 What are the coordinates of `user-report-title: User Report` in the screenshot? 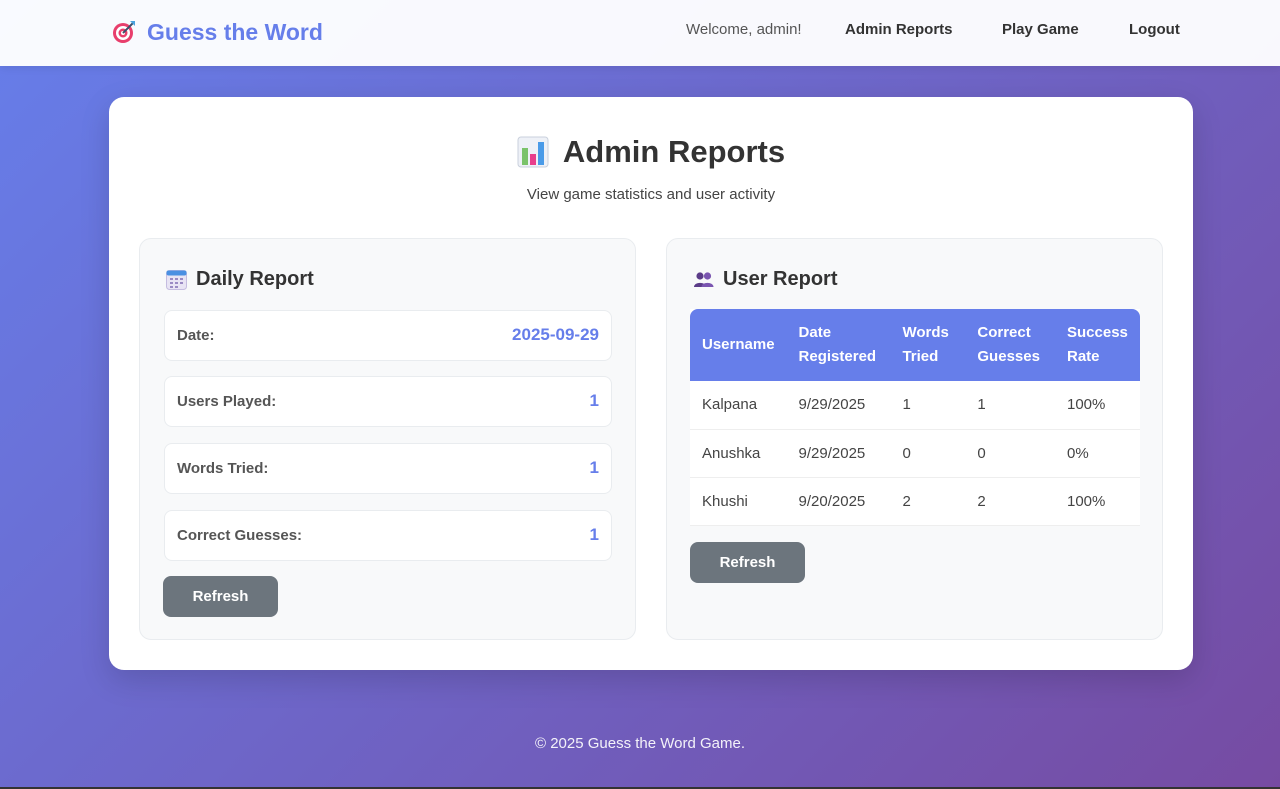 It's located at (765, 279).